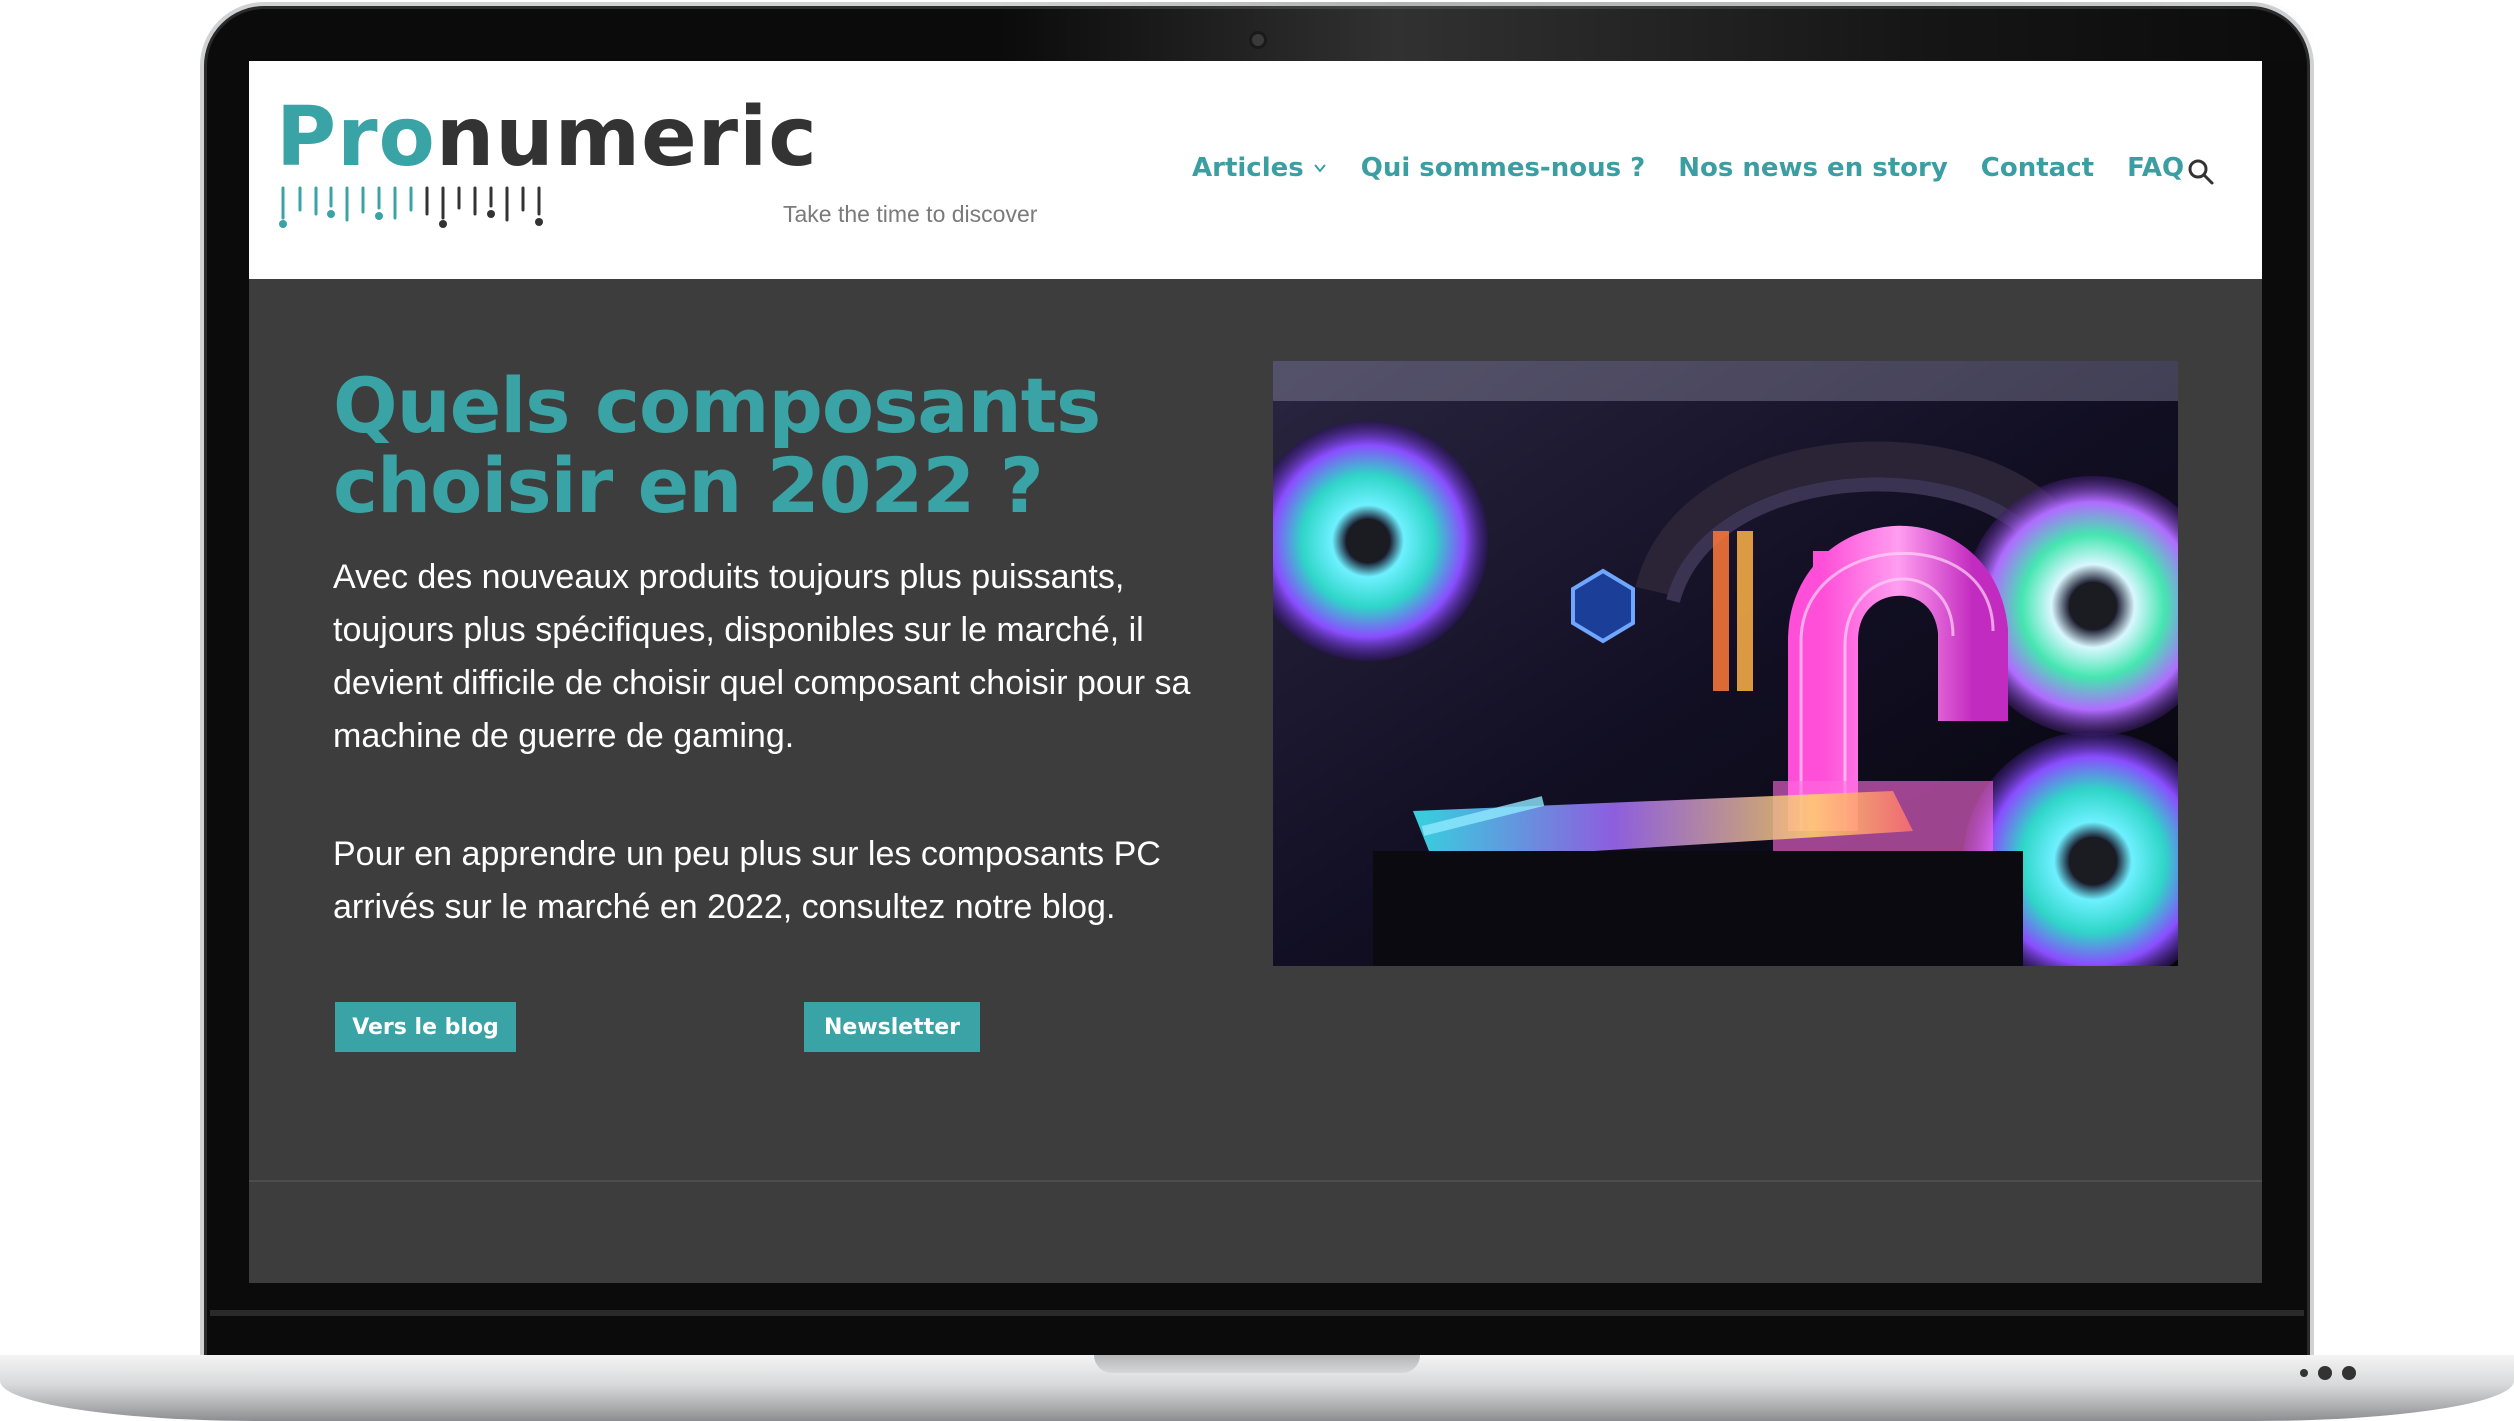 The width and height of the screenshot is (2514, 1421). What do you see at coordinates (1248, 168) in the screenshot?
I see `nav-item-label: Articles` at bounding box center [1248, 168].